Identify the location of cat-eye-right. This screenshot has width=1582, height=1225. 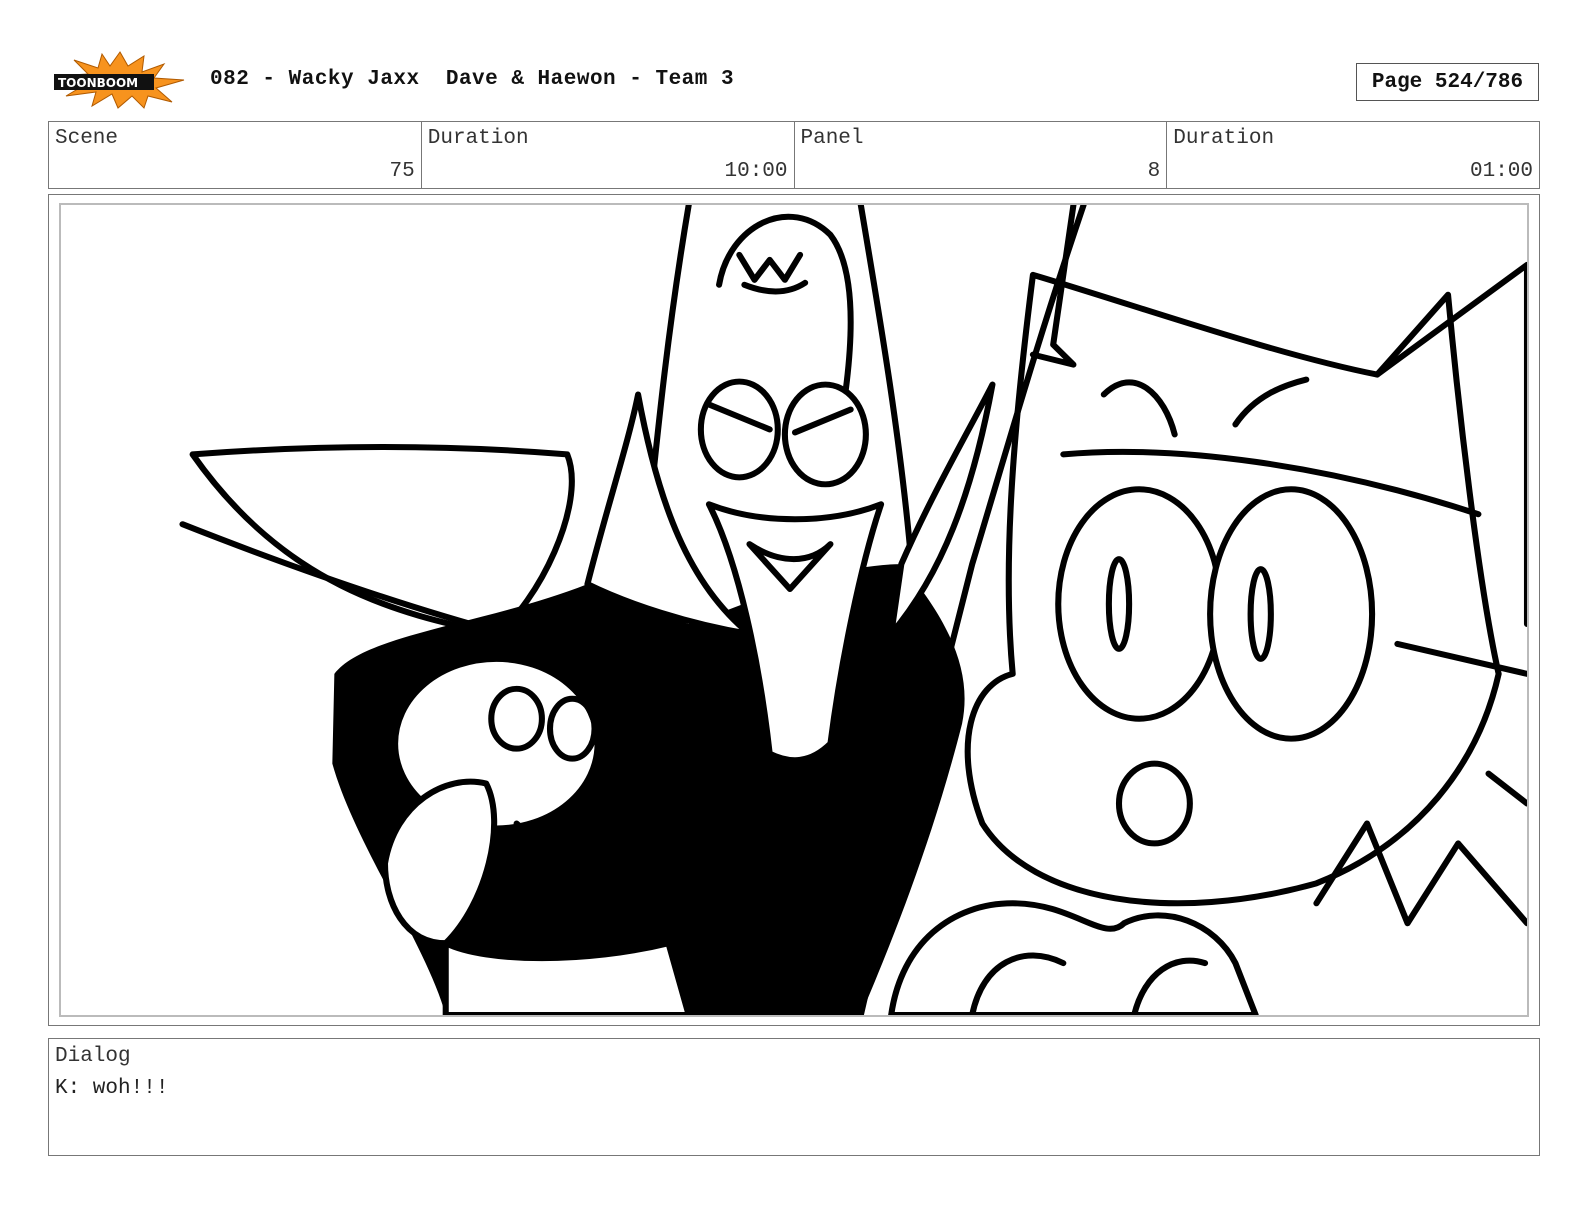
(1291, 614).